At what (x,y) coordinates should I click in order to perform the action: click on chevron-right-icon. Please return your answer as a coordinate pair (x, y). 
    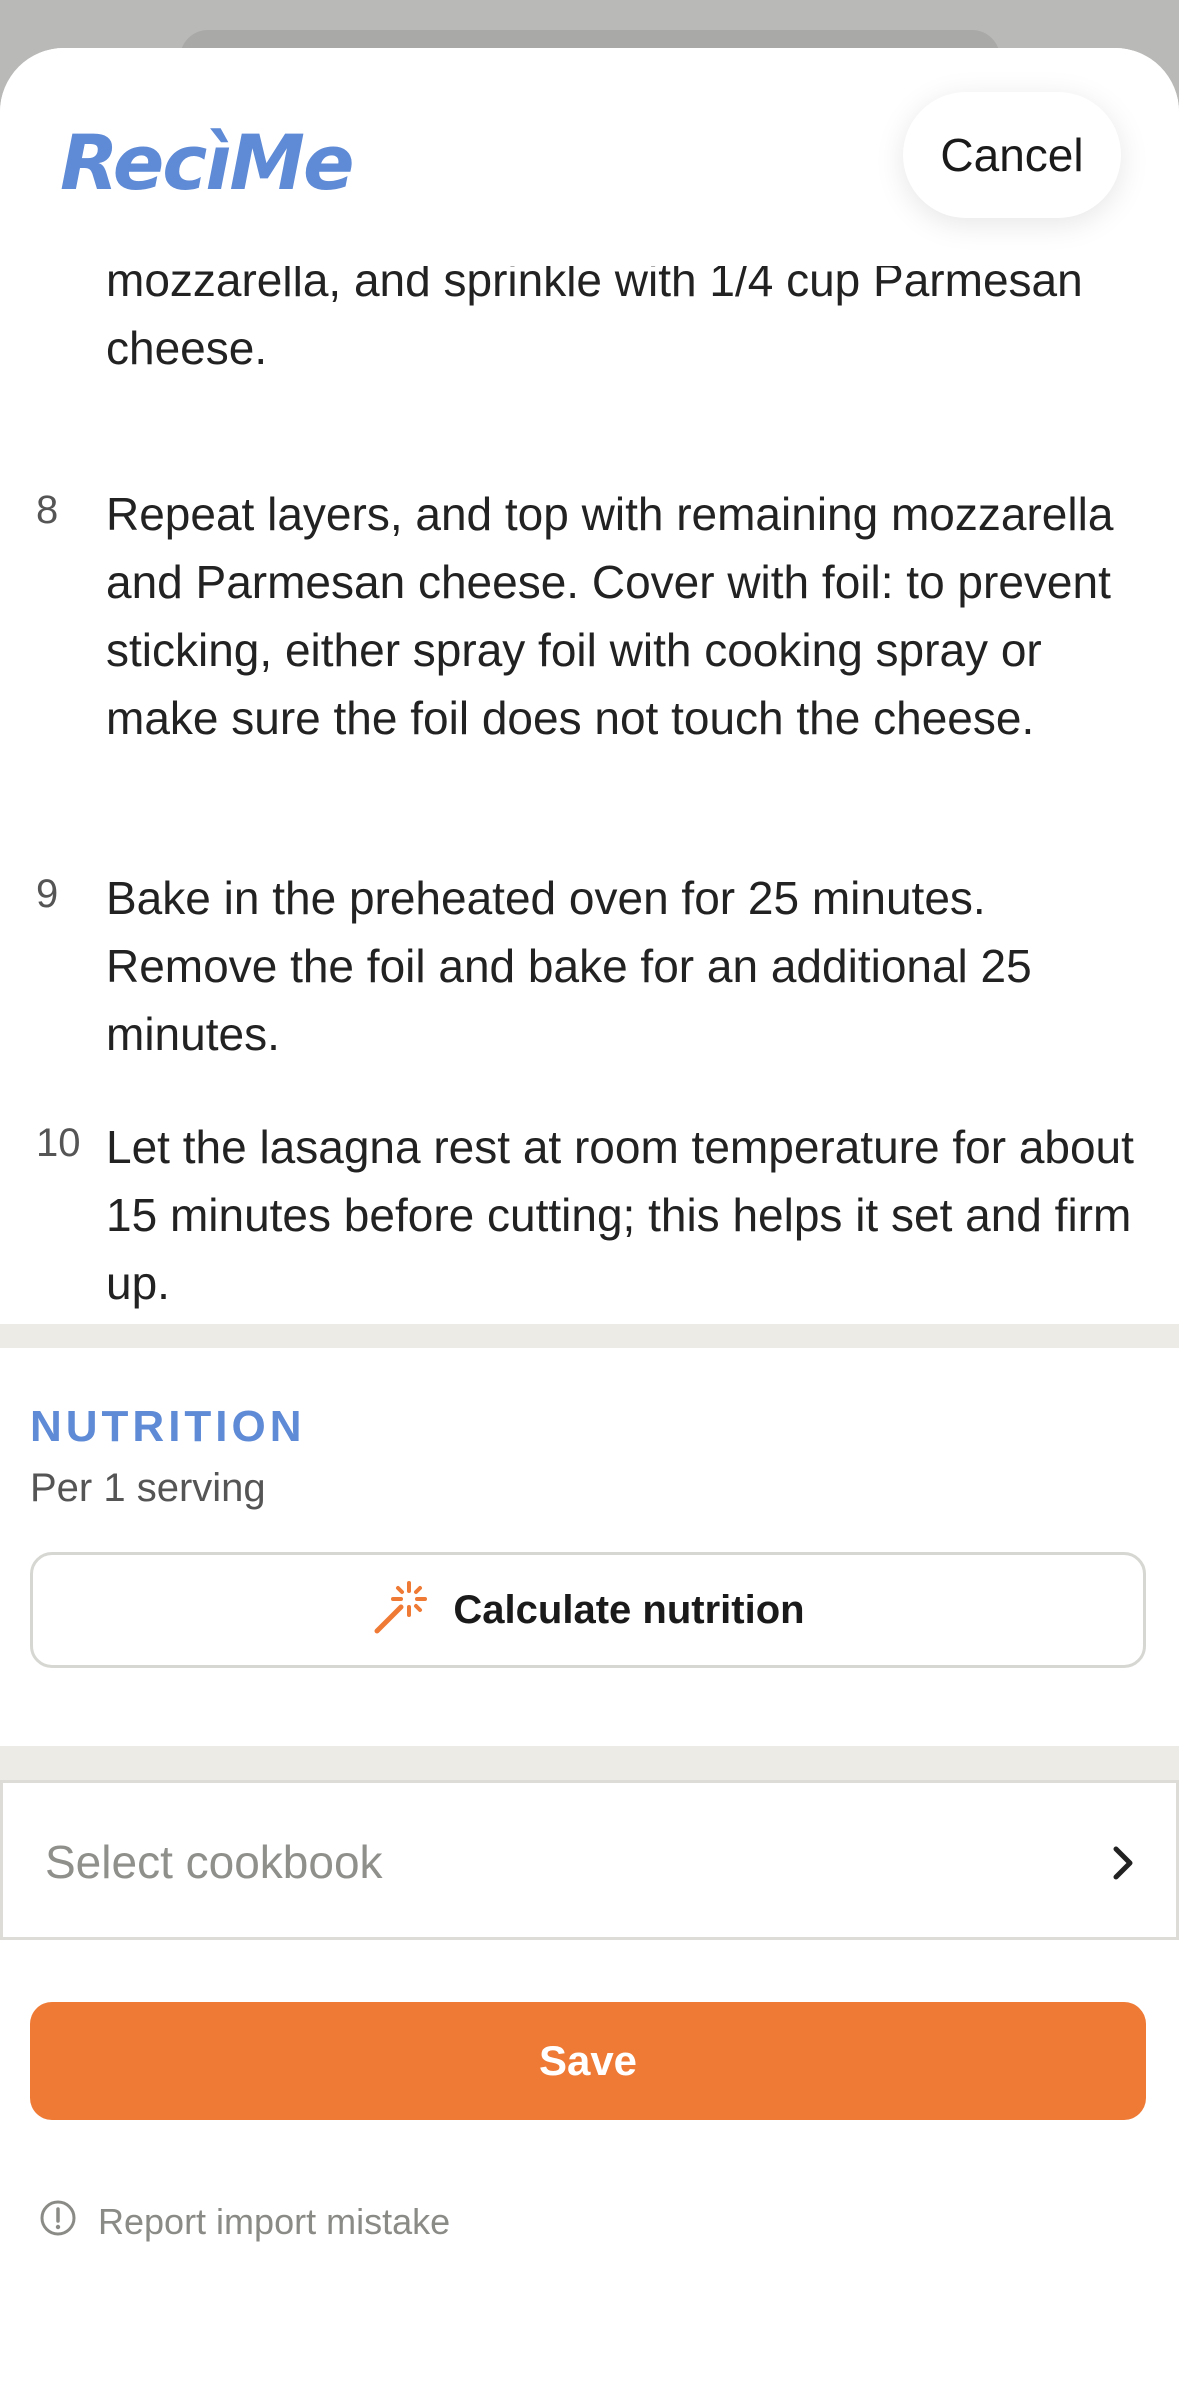
    Looking at the image, I should click on (1123, 1865).